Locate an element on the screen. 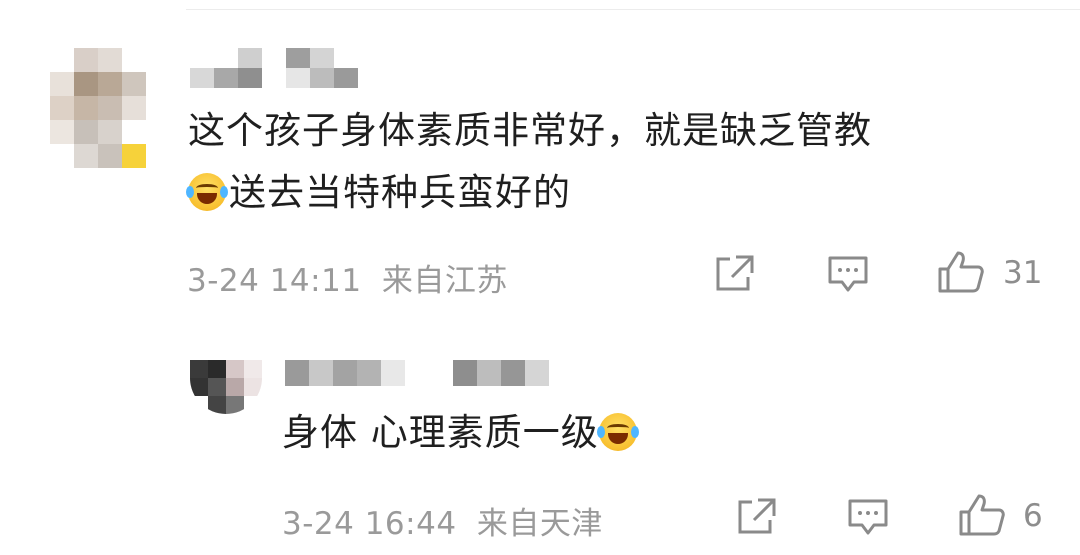  comment-time: 3-24 14:11 is located at coordinates (274, 281).